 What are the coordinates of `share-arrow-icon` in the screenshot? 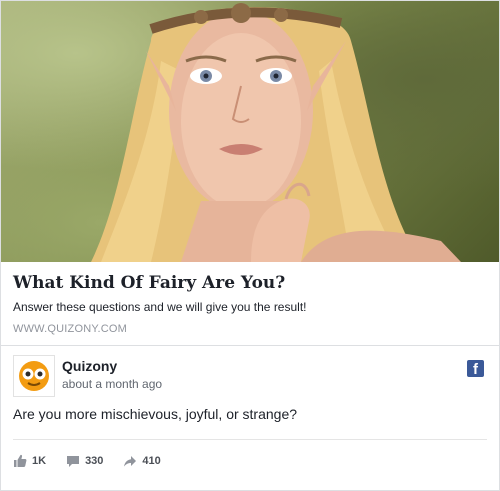 It's located at (130, 461).